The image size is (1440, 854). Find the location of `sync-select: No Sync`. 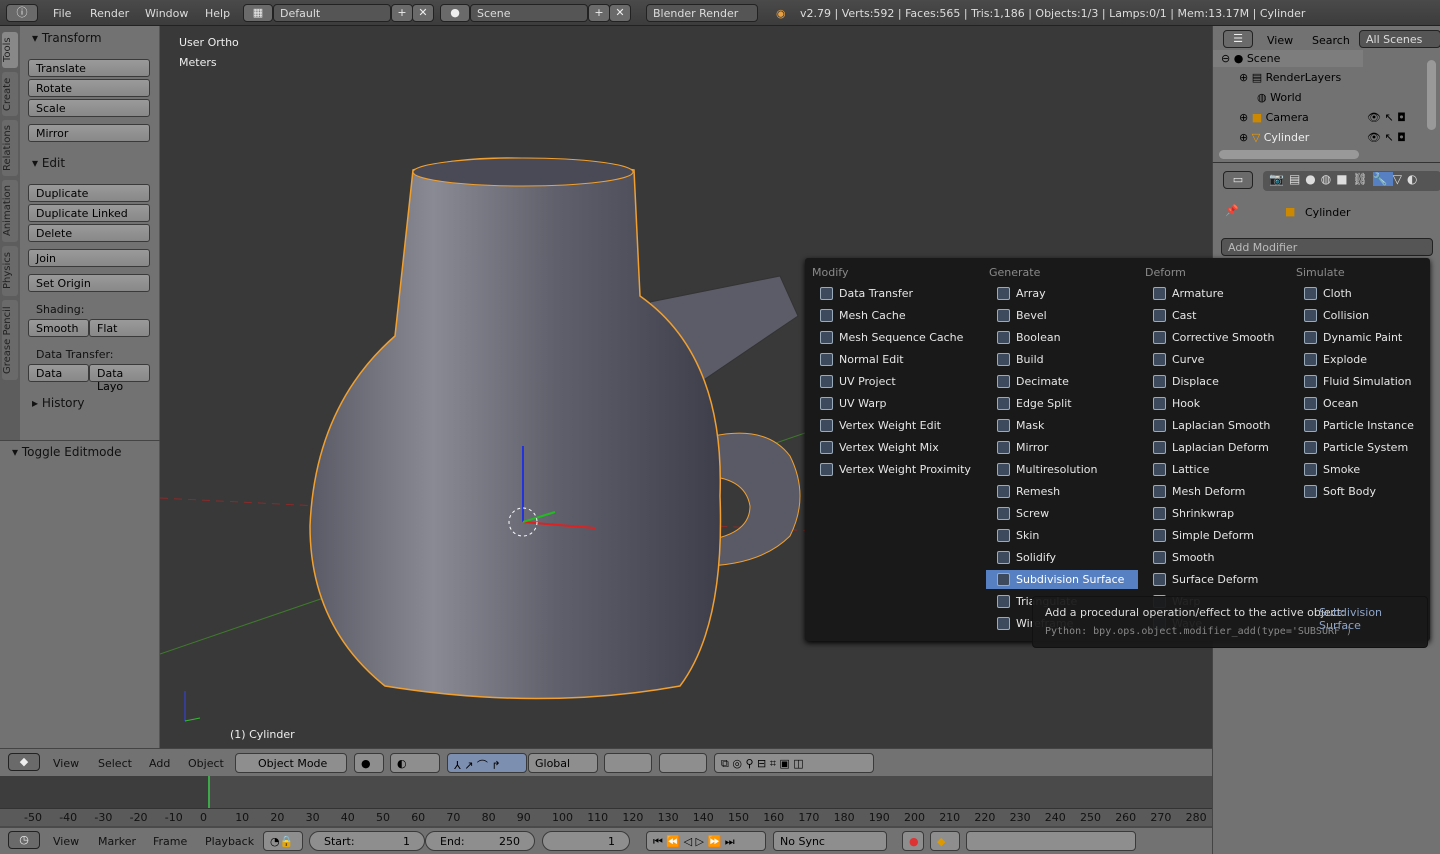

sync-select: No Sync is located at coordinates (830, 841).